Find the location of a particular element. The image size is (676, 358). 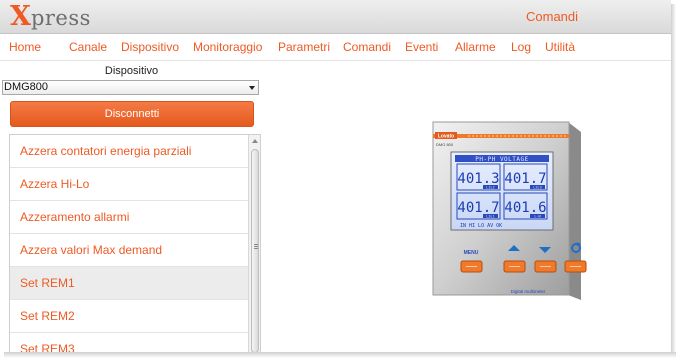

command-list-scrollbar is located at coordinates (254, 243).